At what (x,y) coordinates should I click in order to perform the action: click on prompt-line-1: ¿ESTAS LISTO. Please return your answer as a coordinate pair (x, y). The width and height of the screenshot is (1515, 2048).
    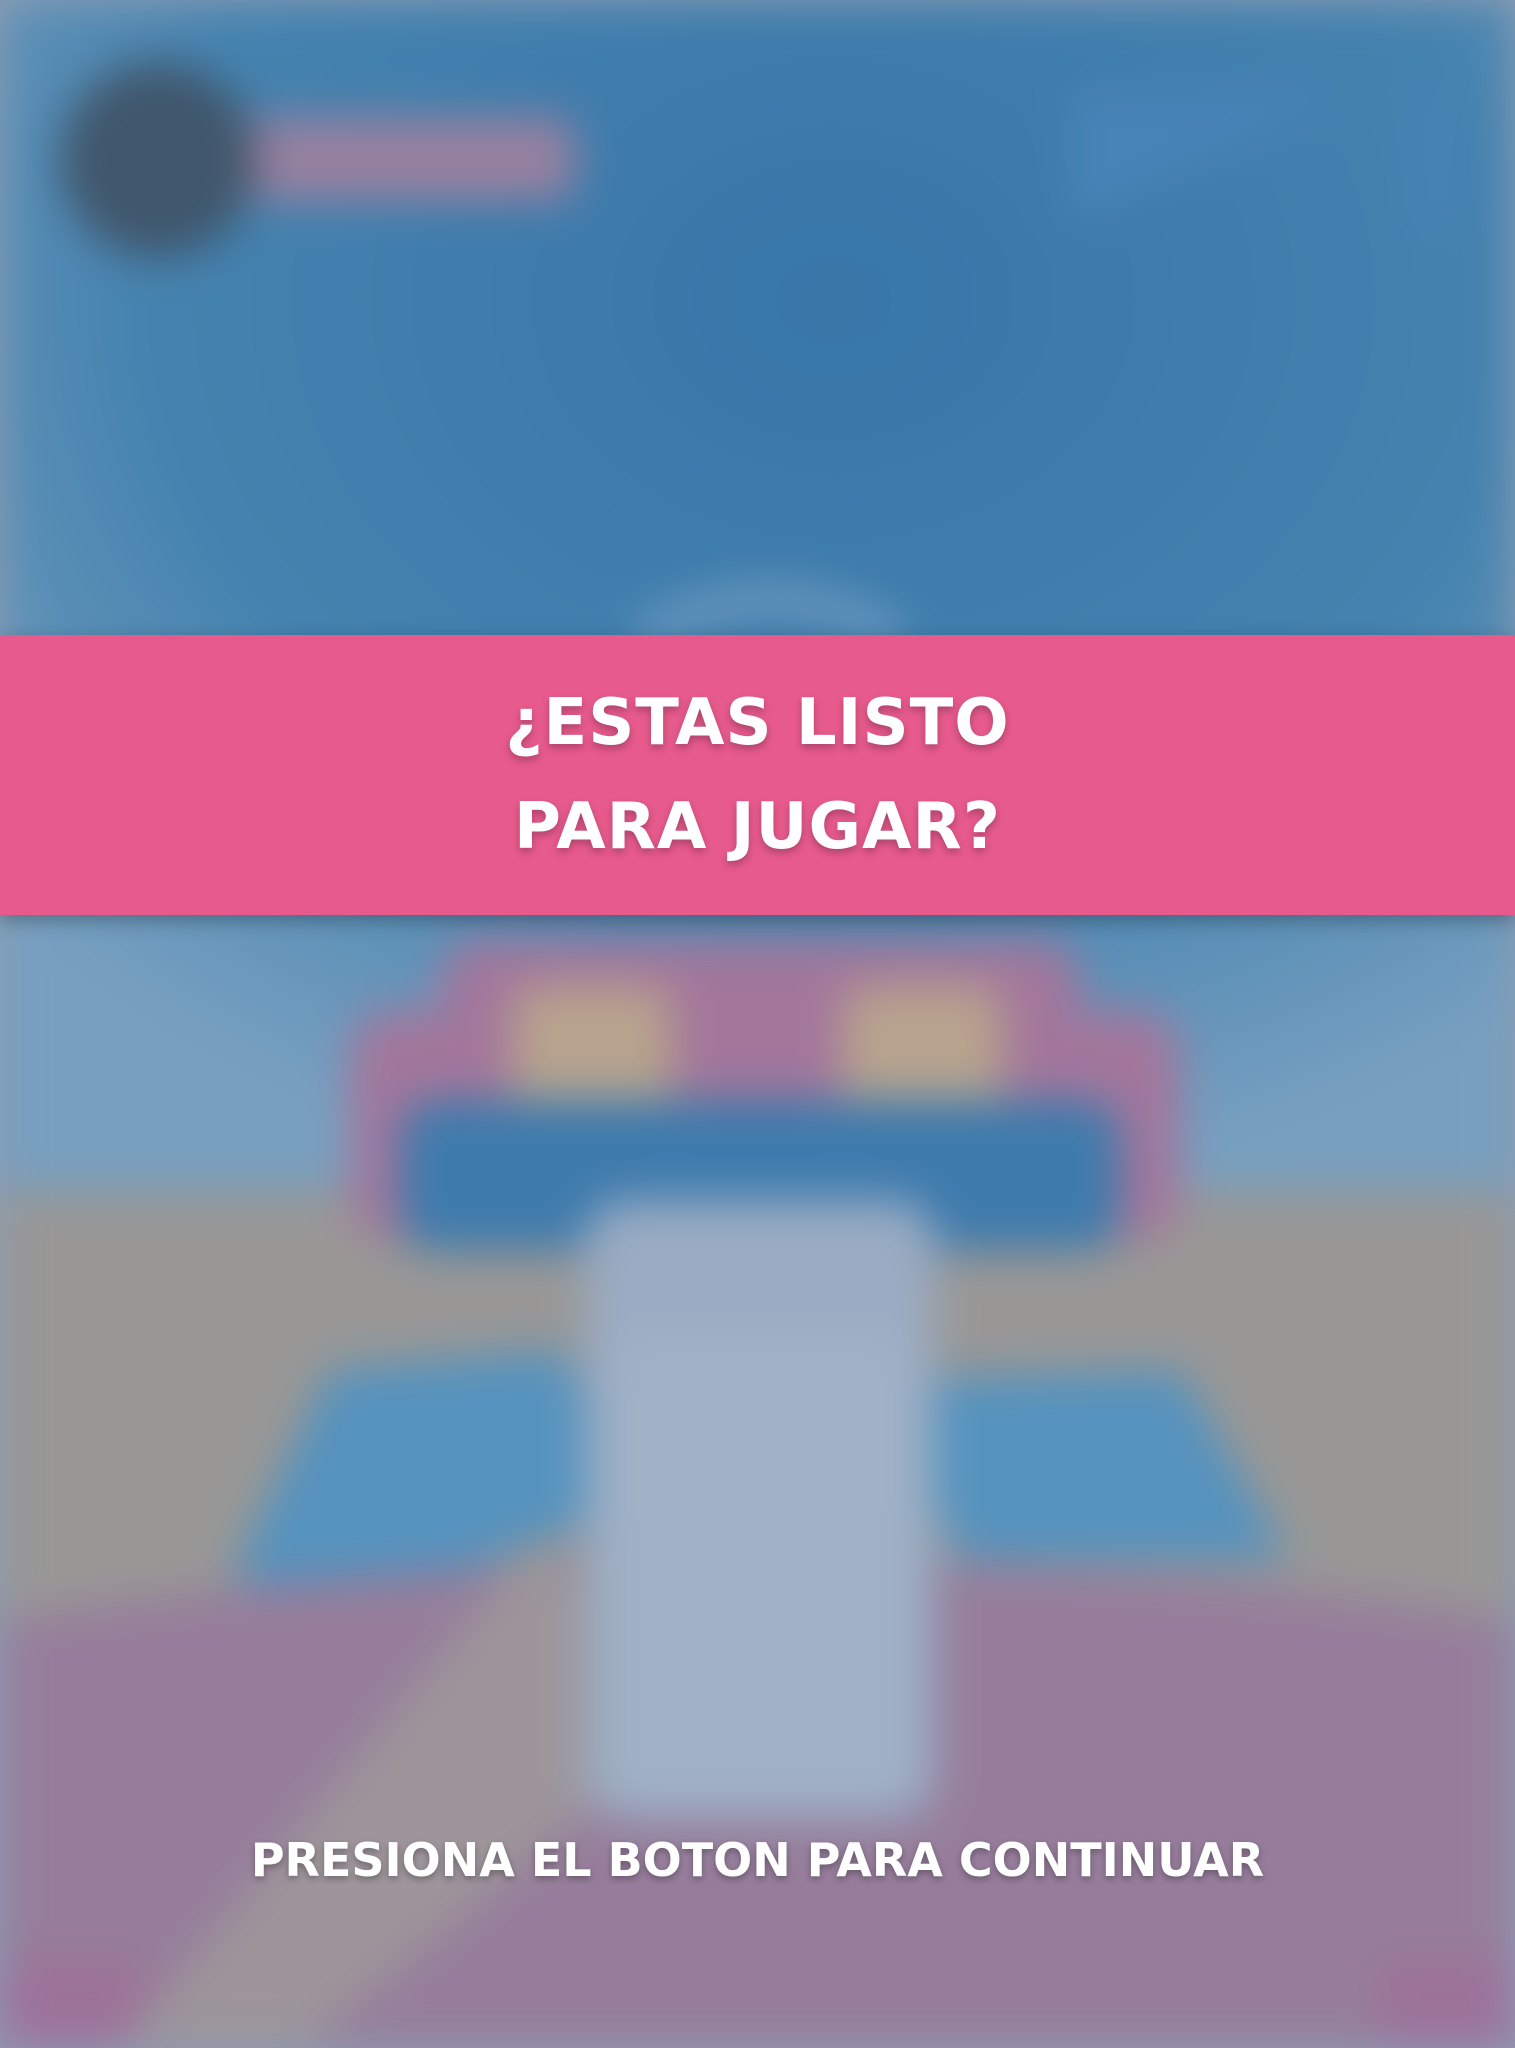
    Looking at the image, I should click on (757, 723).